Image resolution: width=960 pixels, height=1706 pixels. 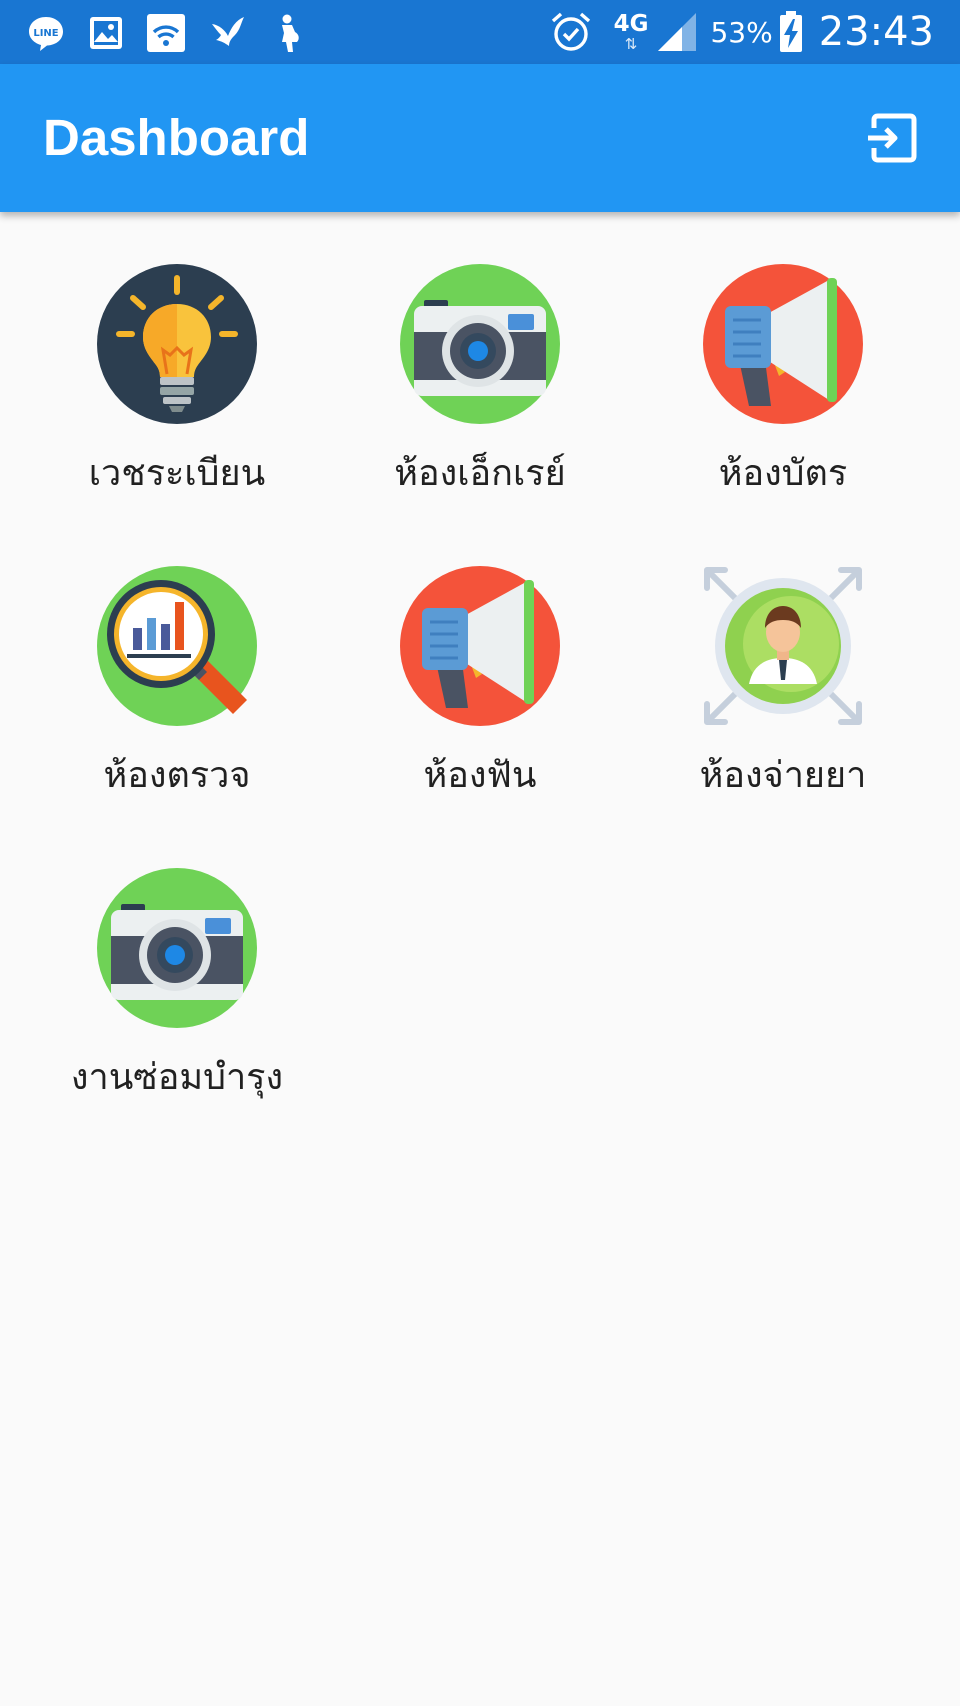 I want to click on menu-tile-label: เวชระเบียน, so click(x=177, y=473).